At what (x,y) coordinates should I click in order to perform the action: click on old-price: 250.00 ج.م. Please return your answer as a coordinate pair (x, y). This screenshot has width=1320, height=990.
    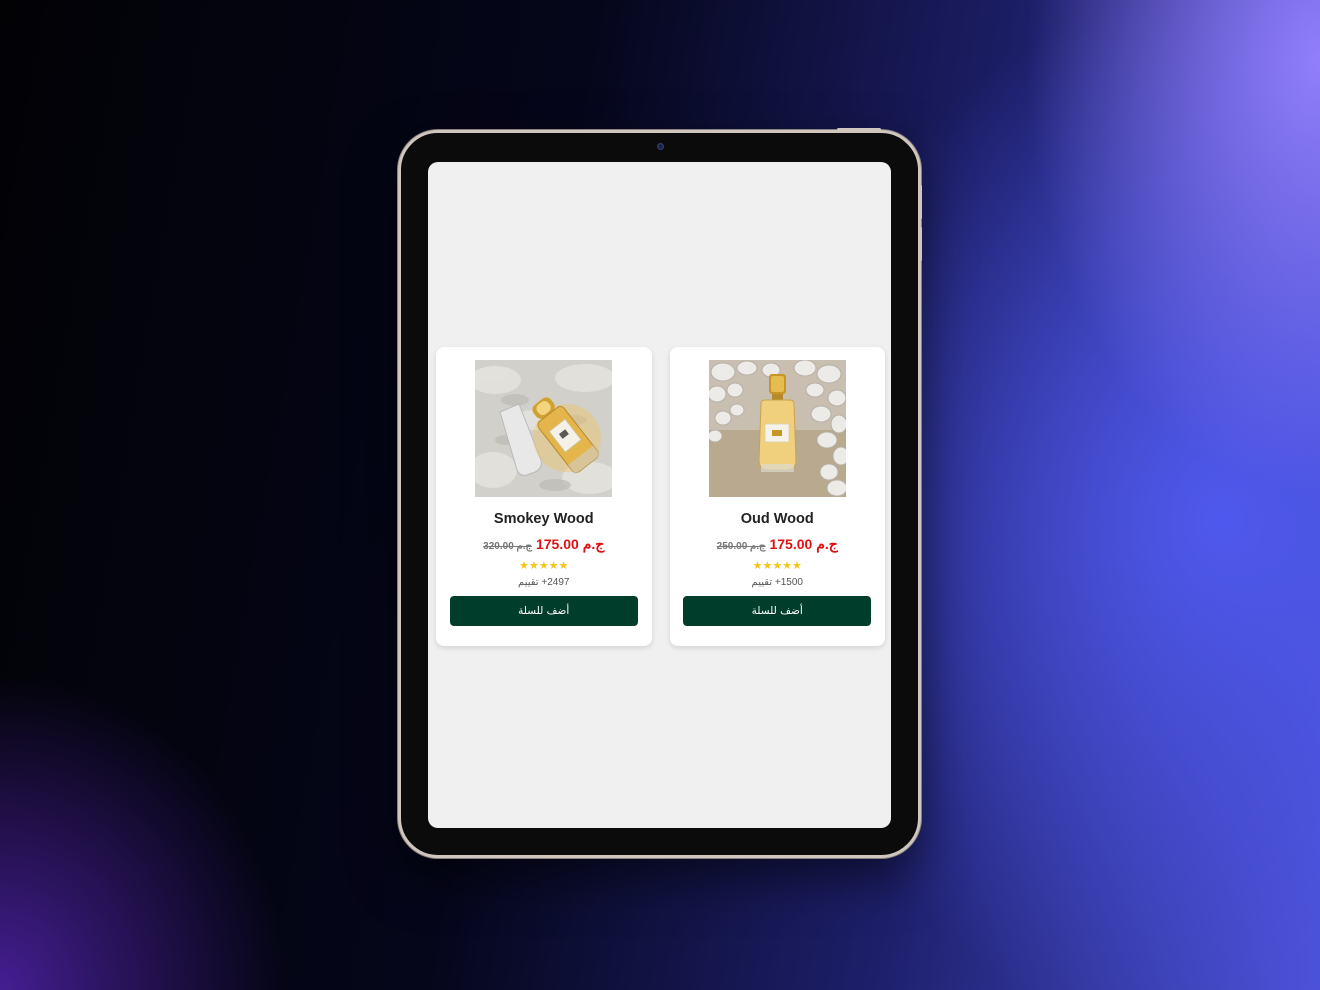
    Looking at the image, I should click on (741, 546).